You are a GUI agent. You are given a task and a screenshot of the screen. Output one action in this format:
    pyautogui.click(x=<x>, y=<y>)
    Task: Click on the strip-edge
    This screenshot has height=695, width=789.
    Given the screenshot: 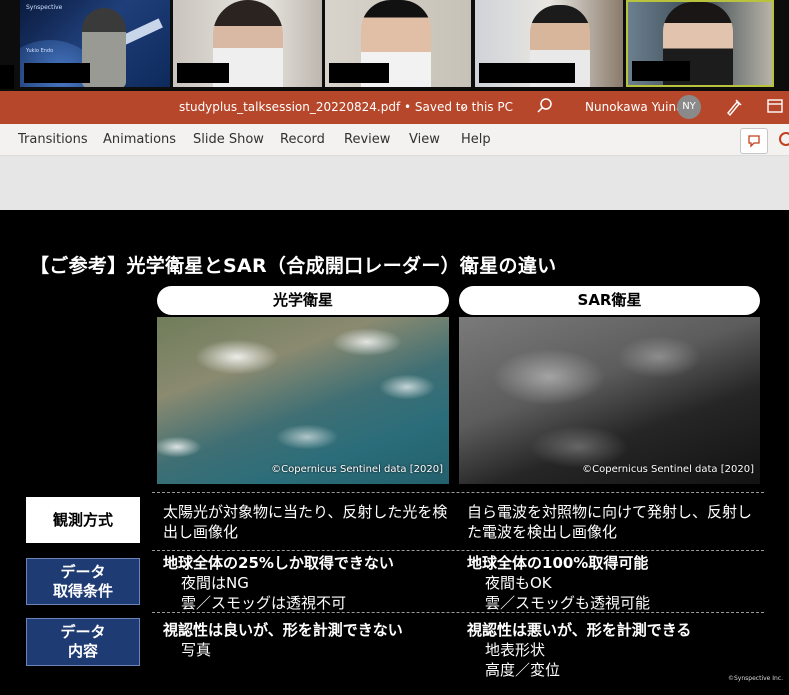 What is the action you would take?
    pyautogui.click(x=7, y=77)
    